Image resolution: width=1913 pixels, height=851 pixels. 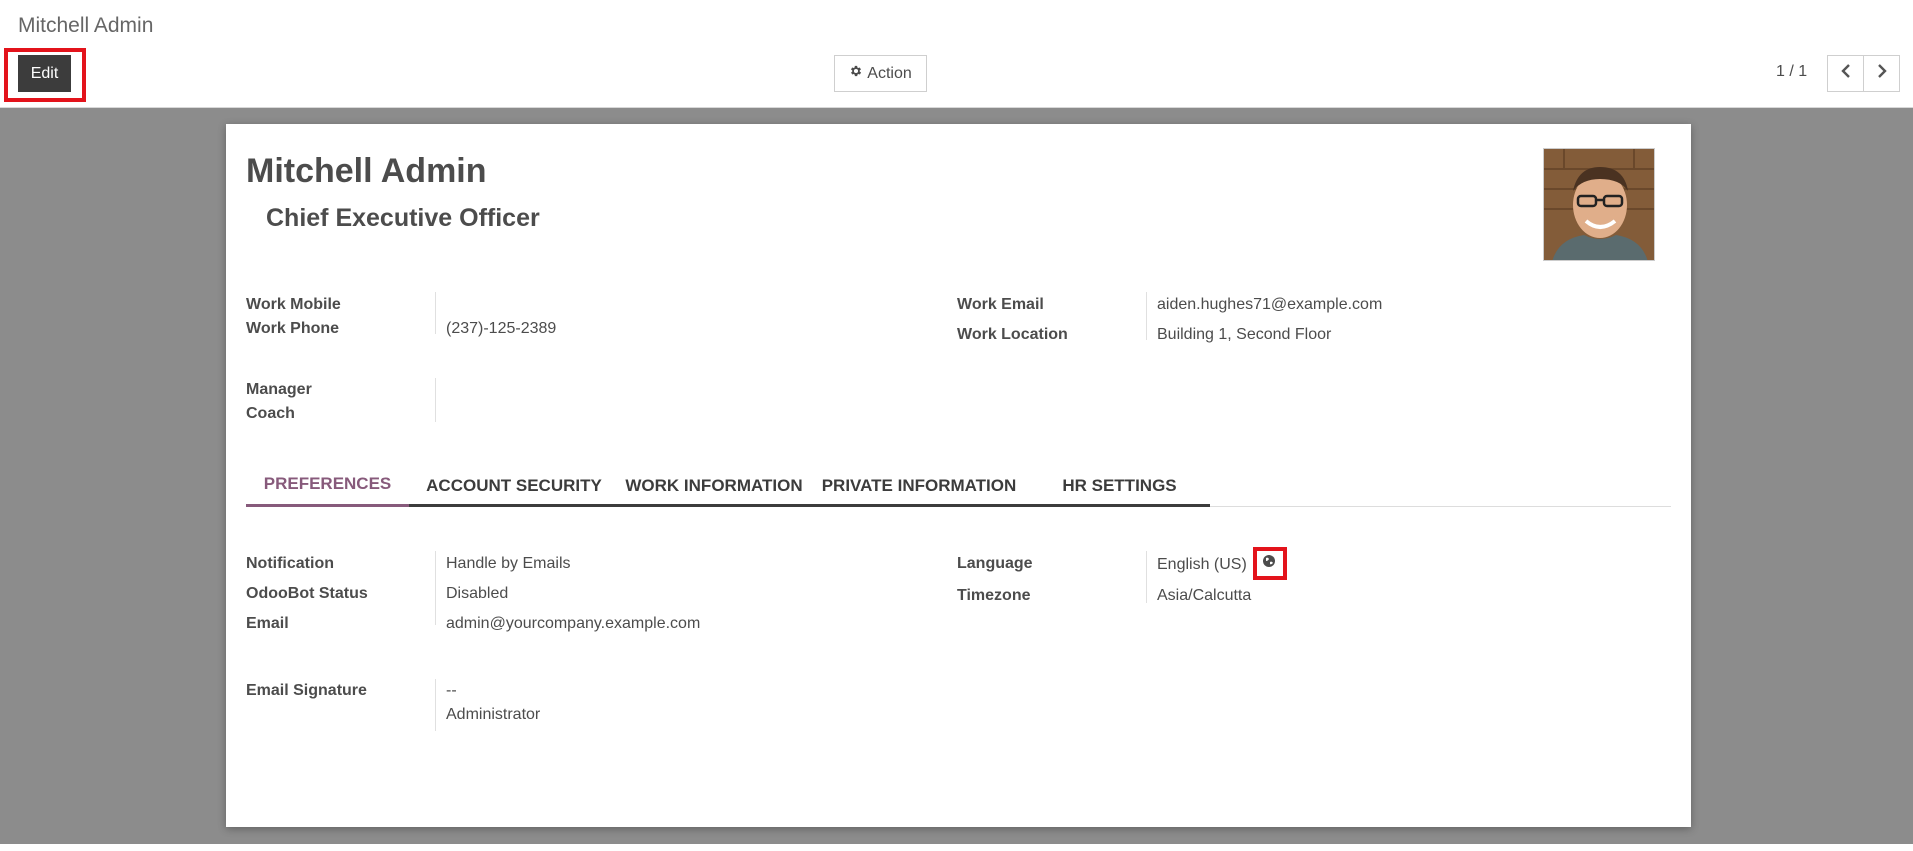 What do you see at coordinates (1146, 316) in the screenshot?
I see `contact-right-separator` at bounding box center [1146, 316].